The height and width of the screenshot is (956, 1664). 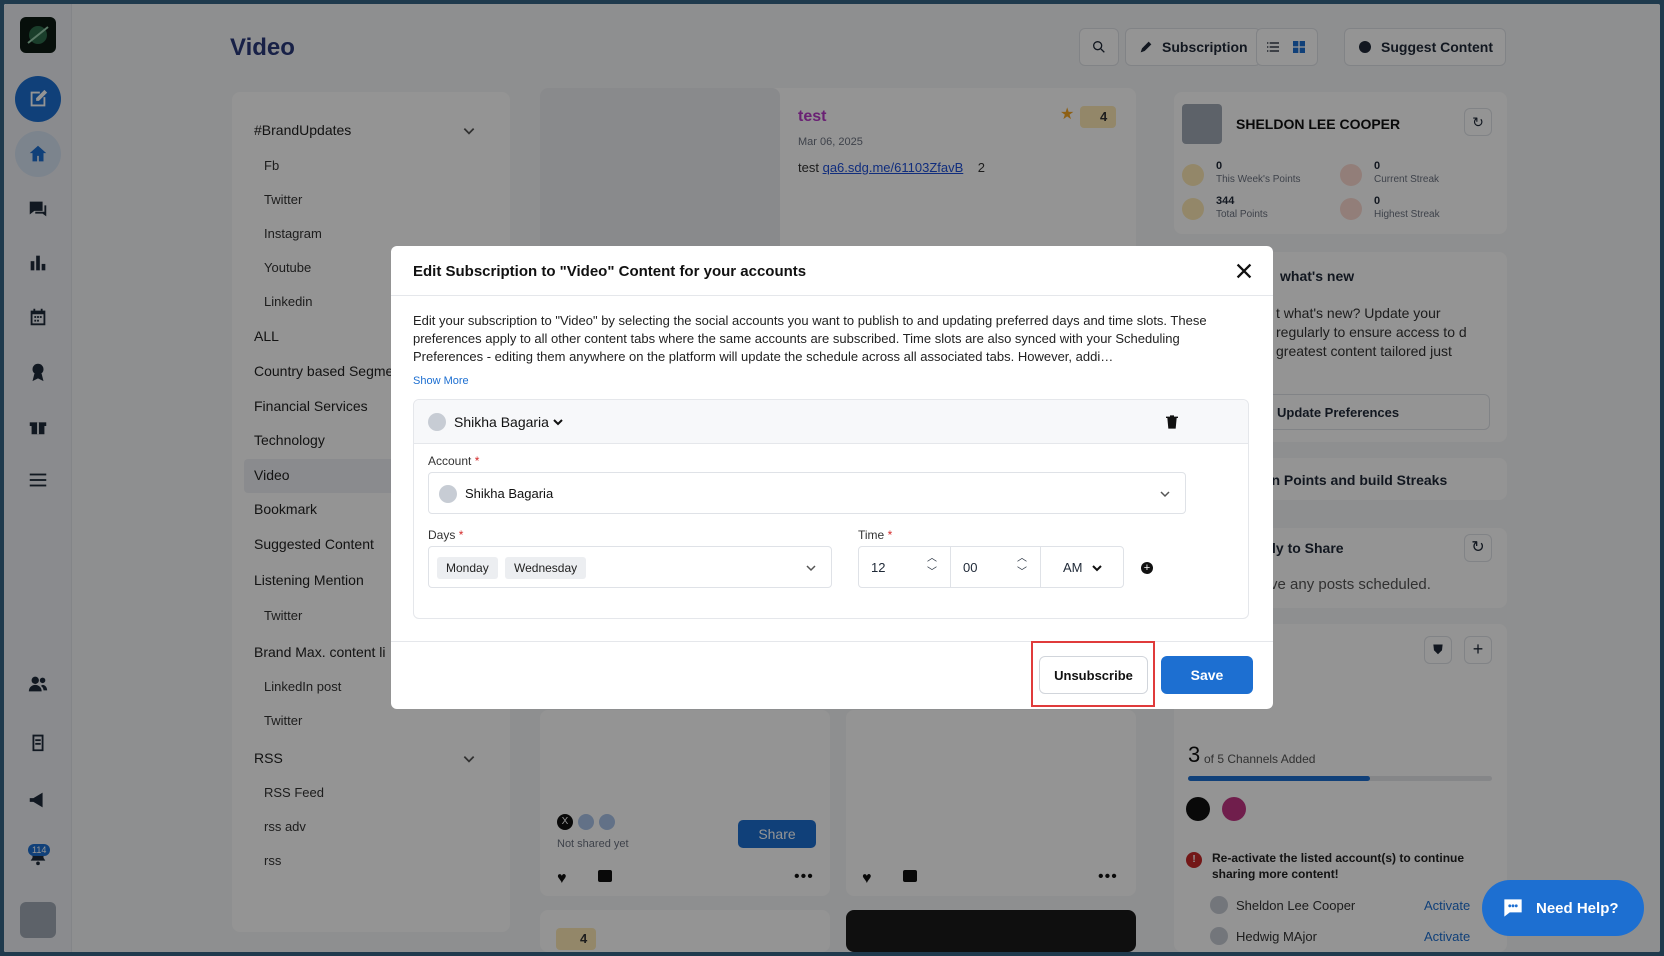 What do you see at coordinates (546, 568) in the screenshot?
I see `day-chip: Wednesday` at bounding box center [546, 568].